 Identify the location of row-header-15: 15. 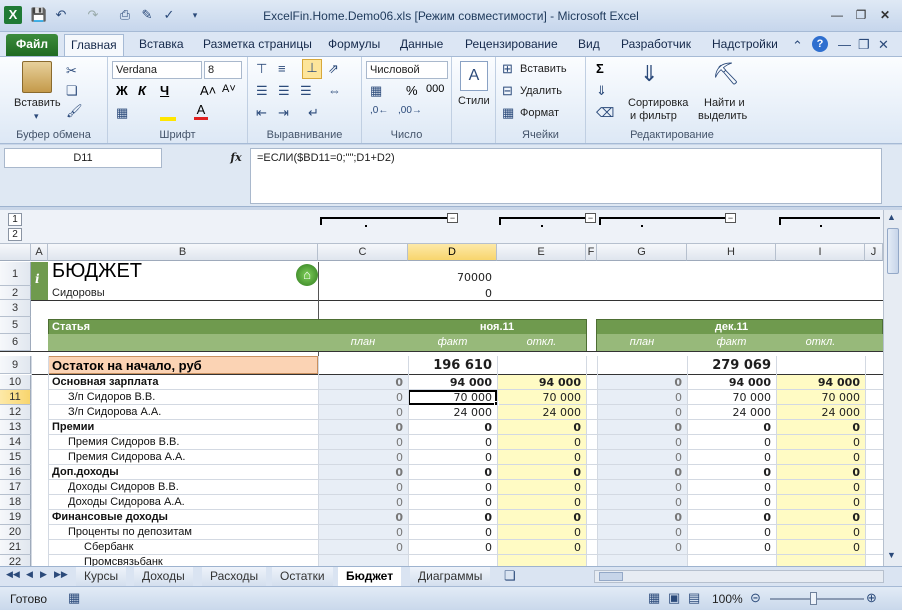
(15, 457).